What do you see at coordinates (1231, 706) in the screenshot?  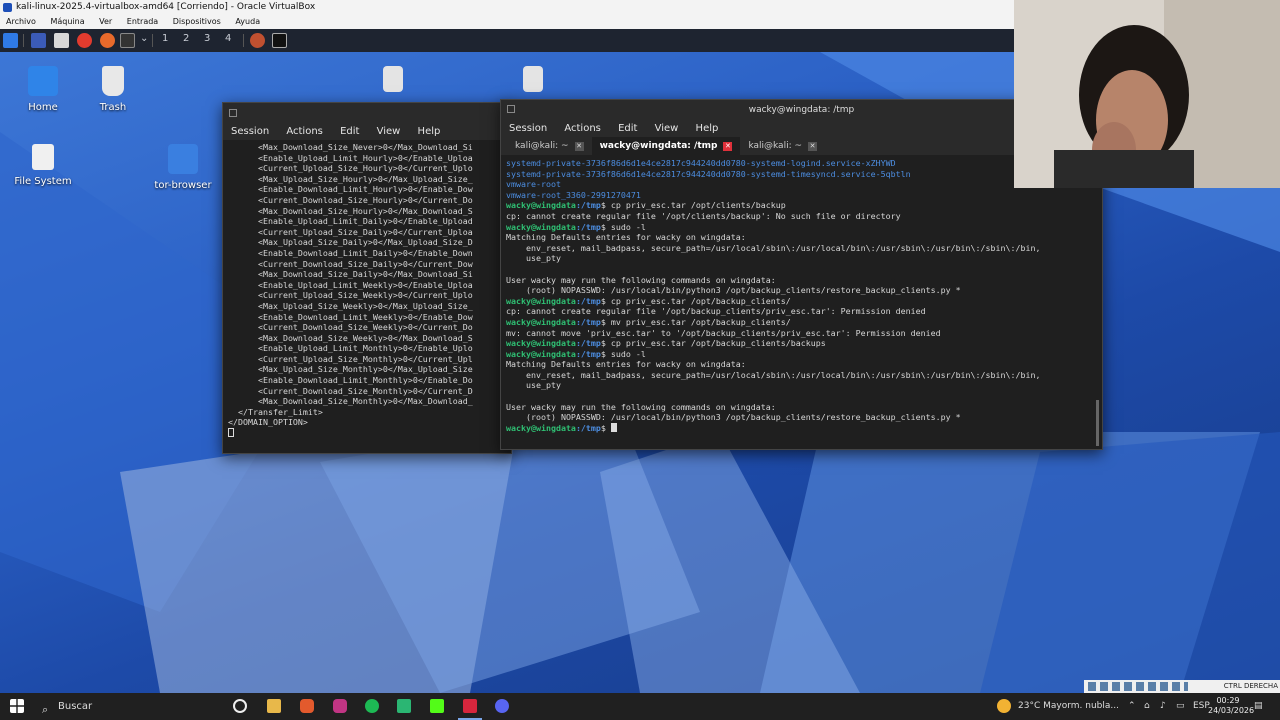 I see `clock: 00:29 24/03/2026` at bounding box center [1231, 706].